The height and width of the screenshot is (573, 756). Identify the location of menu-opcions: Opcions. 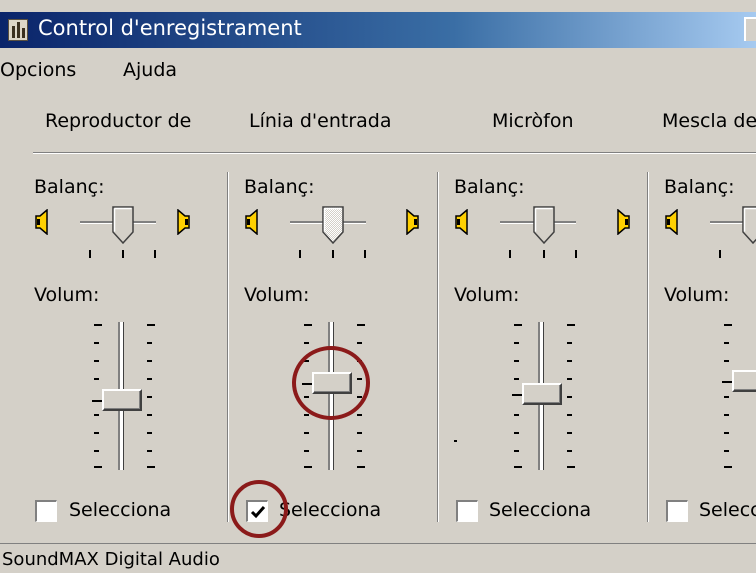
(38, 70).